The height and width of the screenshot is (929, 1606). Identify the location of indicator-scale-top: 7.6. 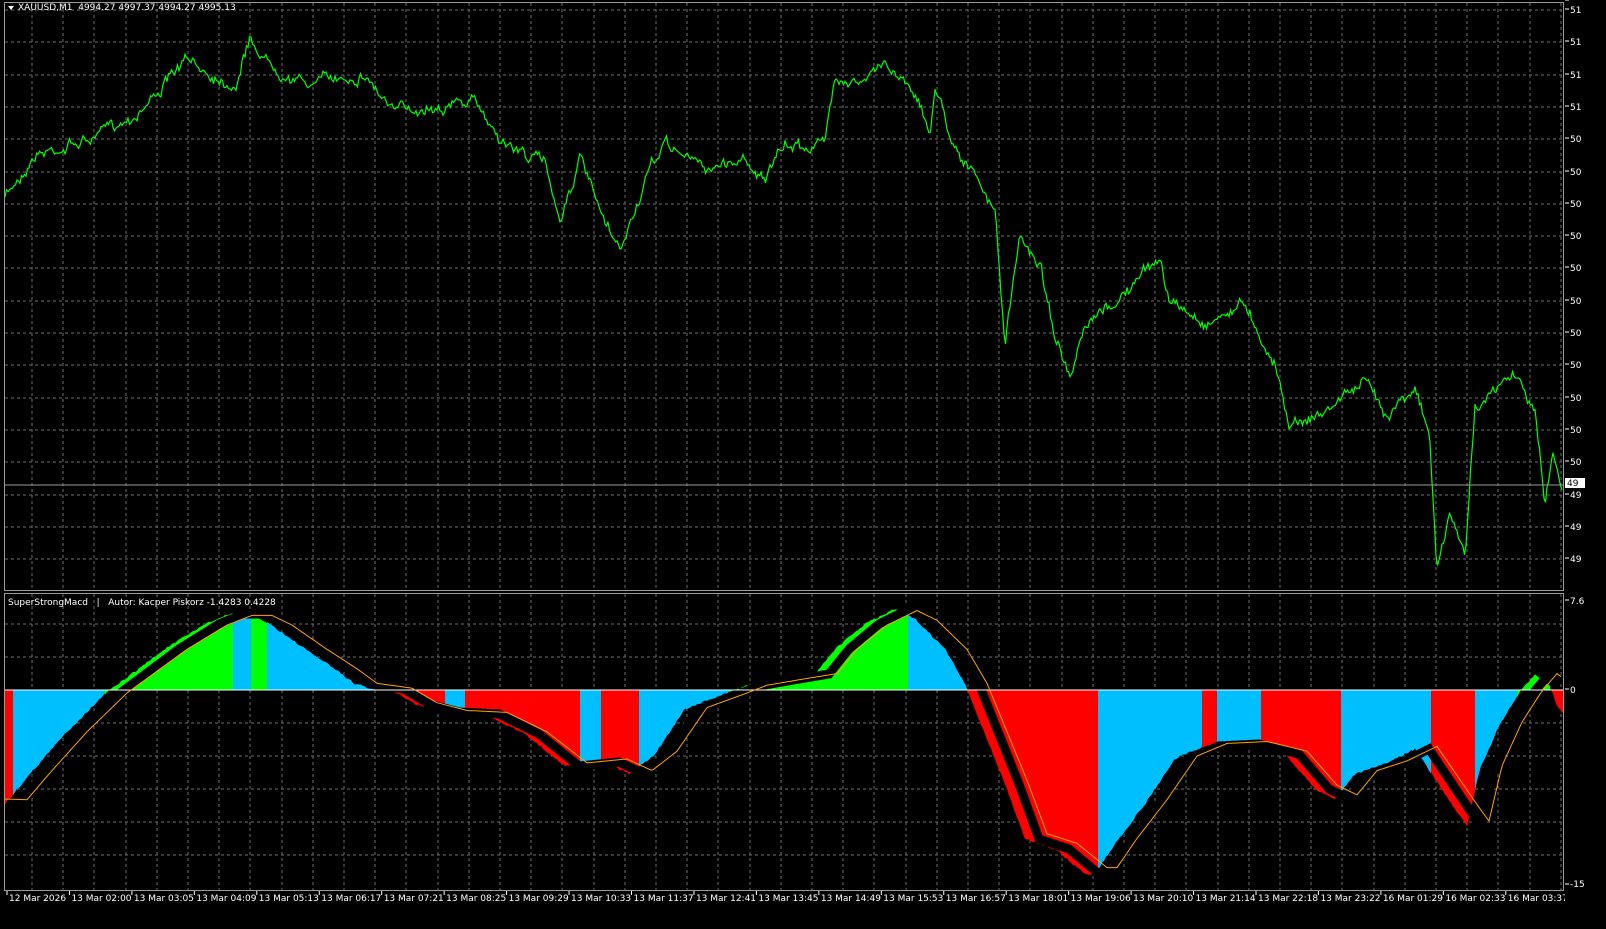
(1577, 602).